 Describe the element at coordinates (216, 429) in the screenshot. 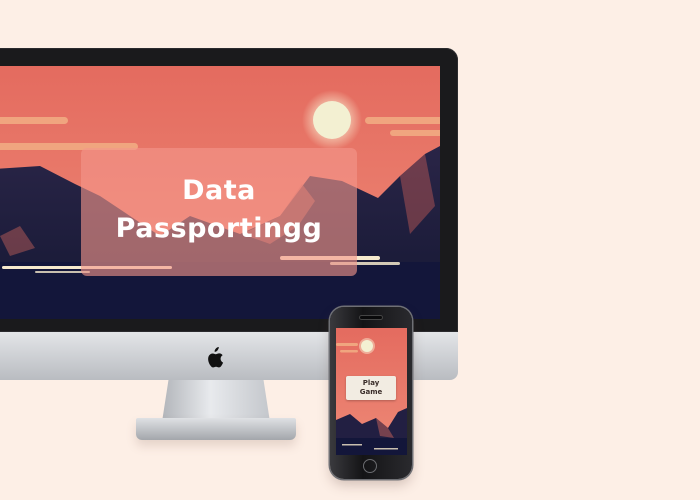

I see `imac-stand-base` at that location.